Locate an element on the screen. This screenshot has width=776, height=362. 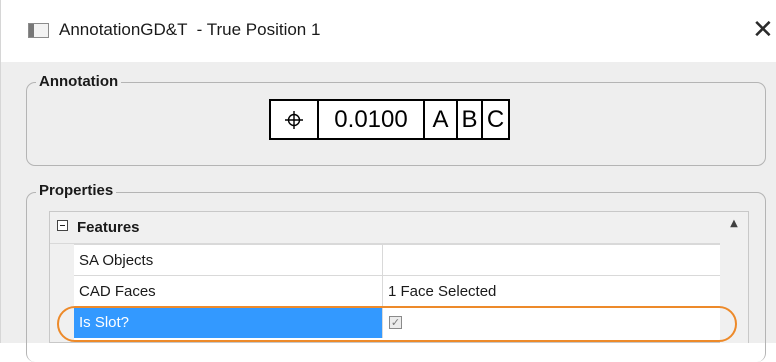
property-value: ✓ is located at coordinates (552, 322).